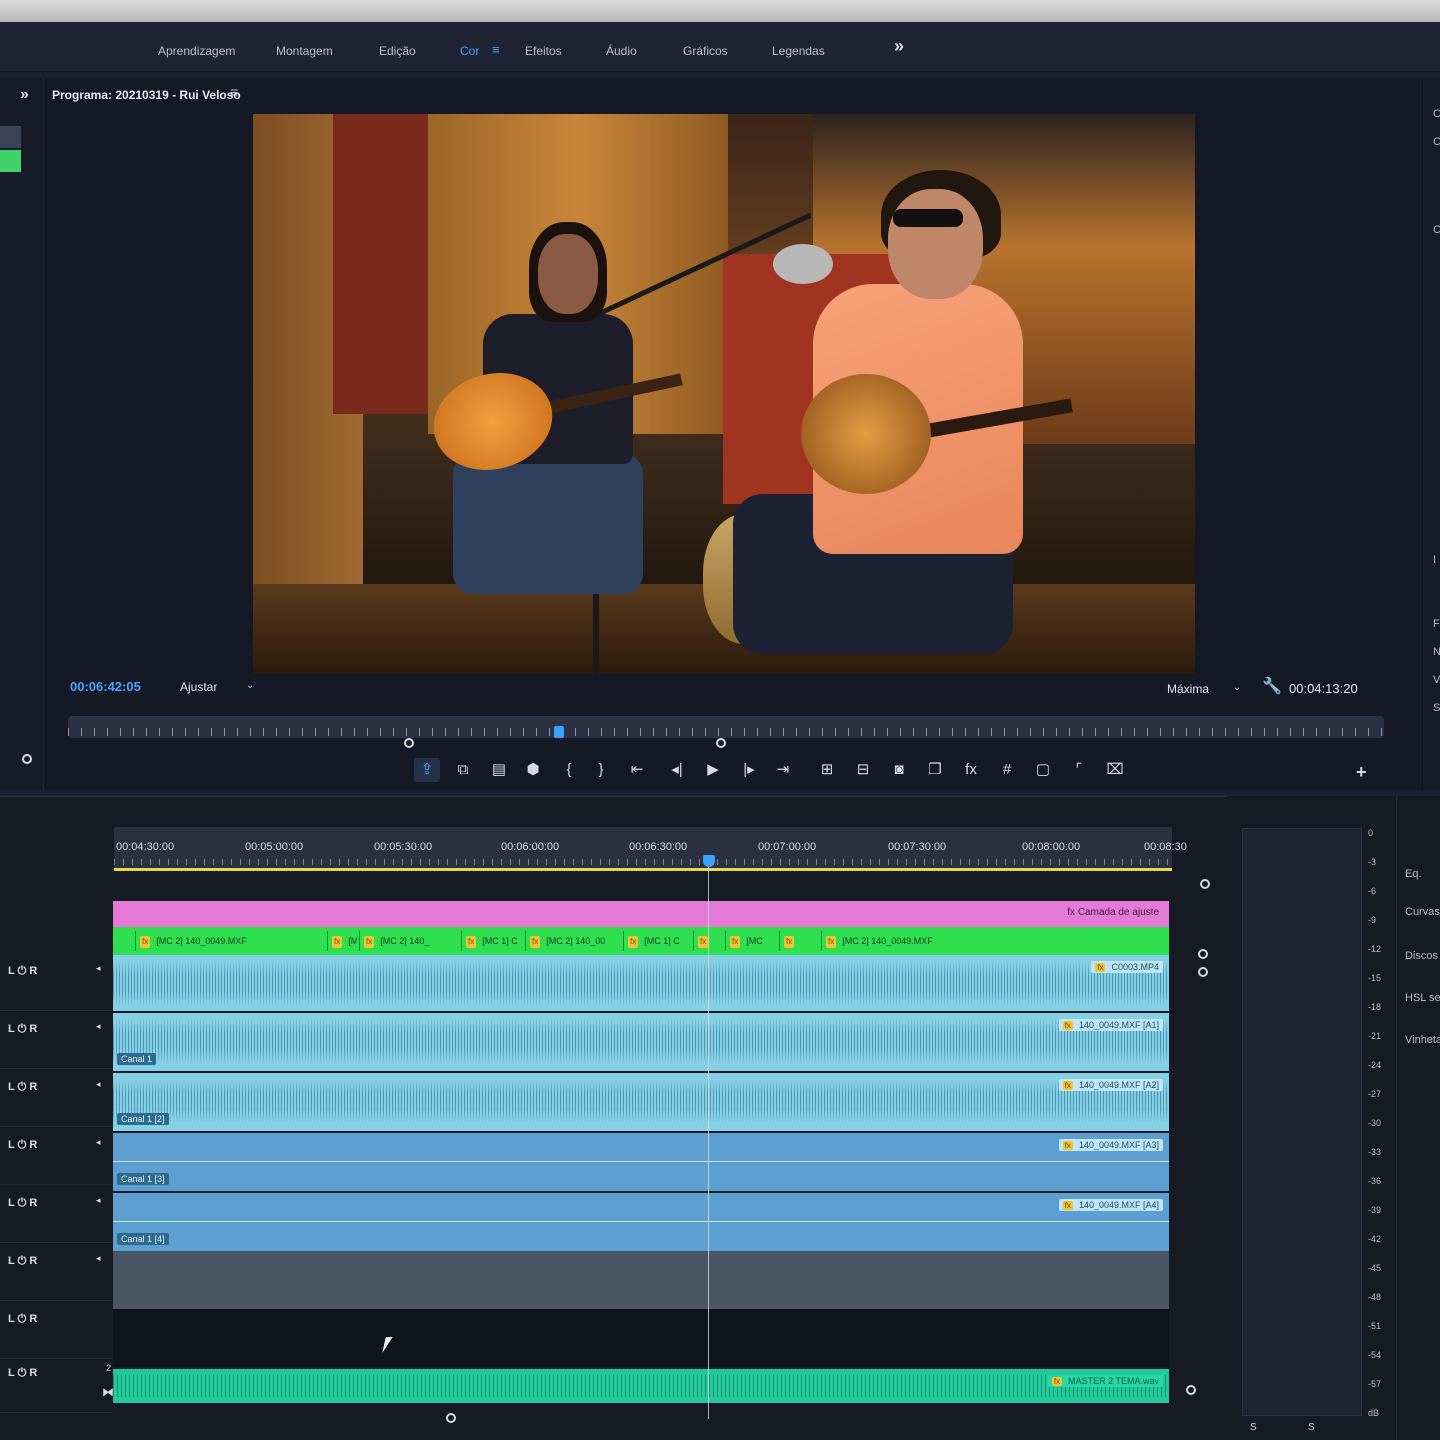 The height and width of the screenshot is (1440, 1440). What do you see at coordinates (234, 92) in the screenshot?
I see `panel-menu-icon: ≡` at bounding box center [234, 92].